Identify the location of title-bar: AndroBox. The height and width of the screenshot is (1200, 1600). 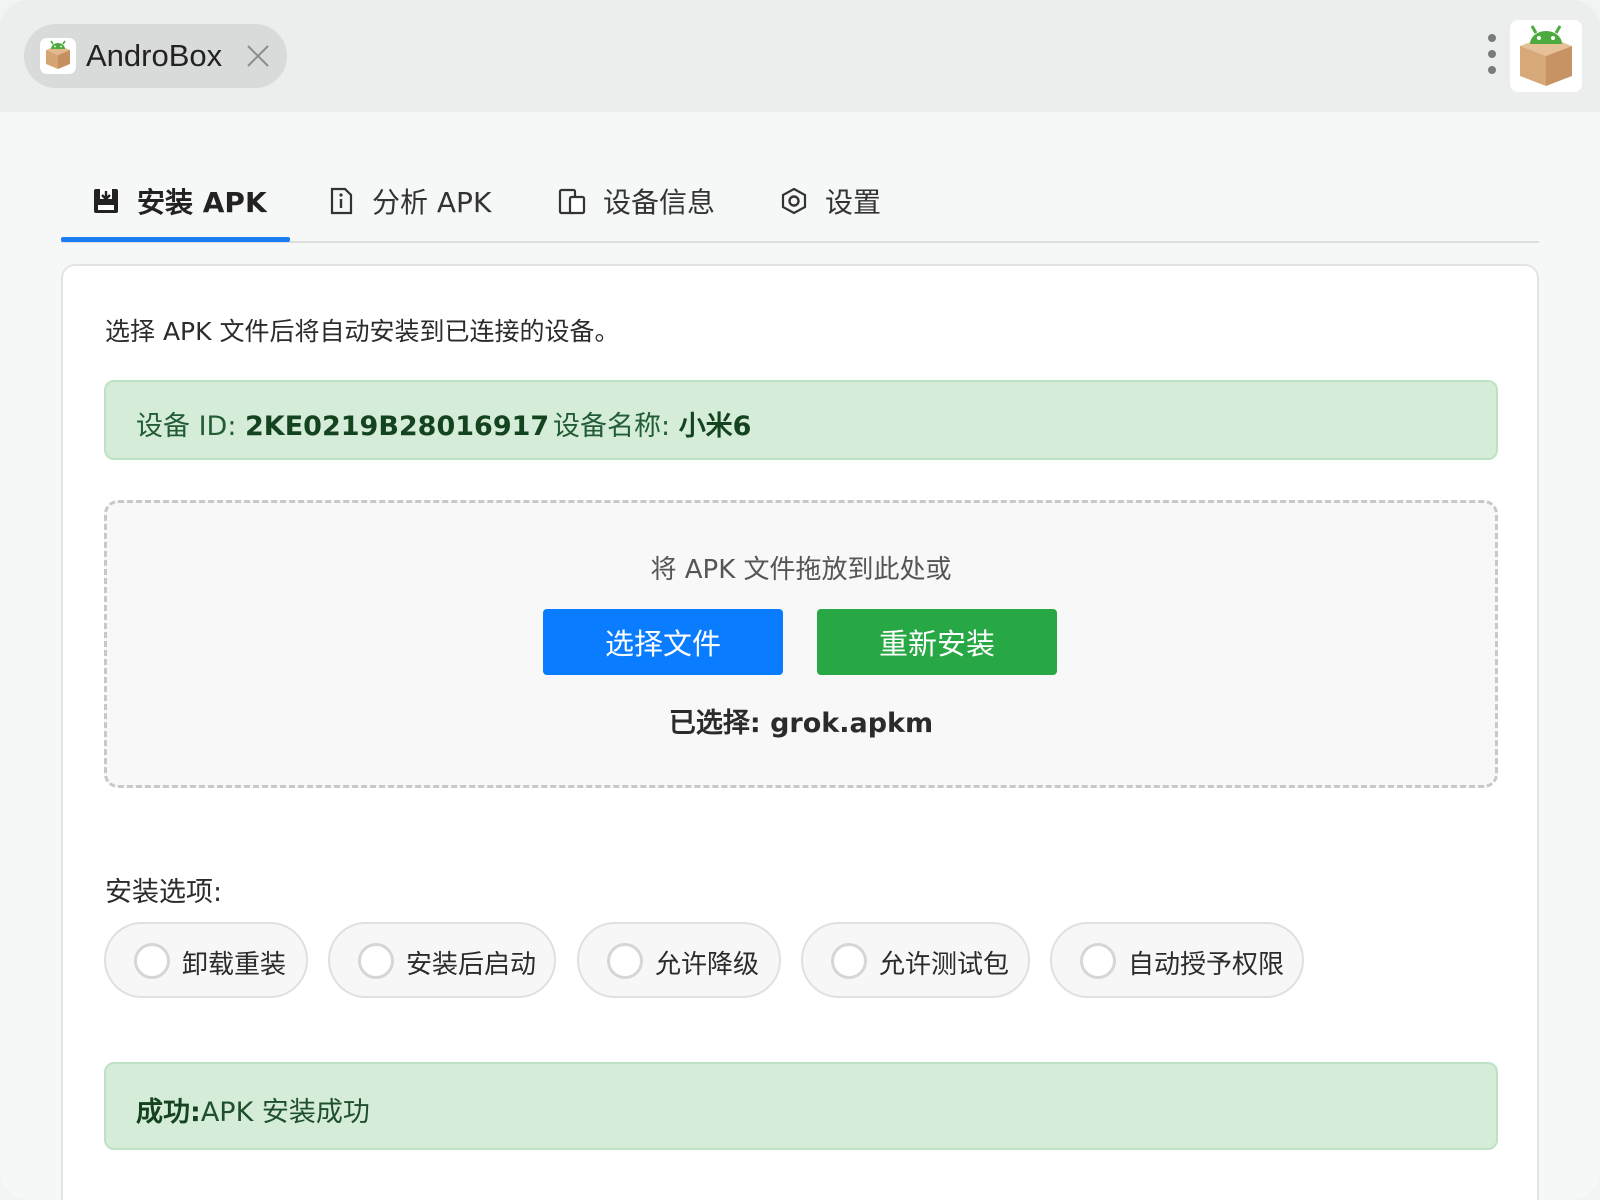
(800, 56).